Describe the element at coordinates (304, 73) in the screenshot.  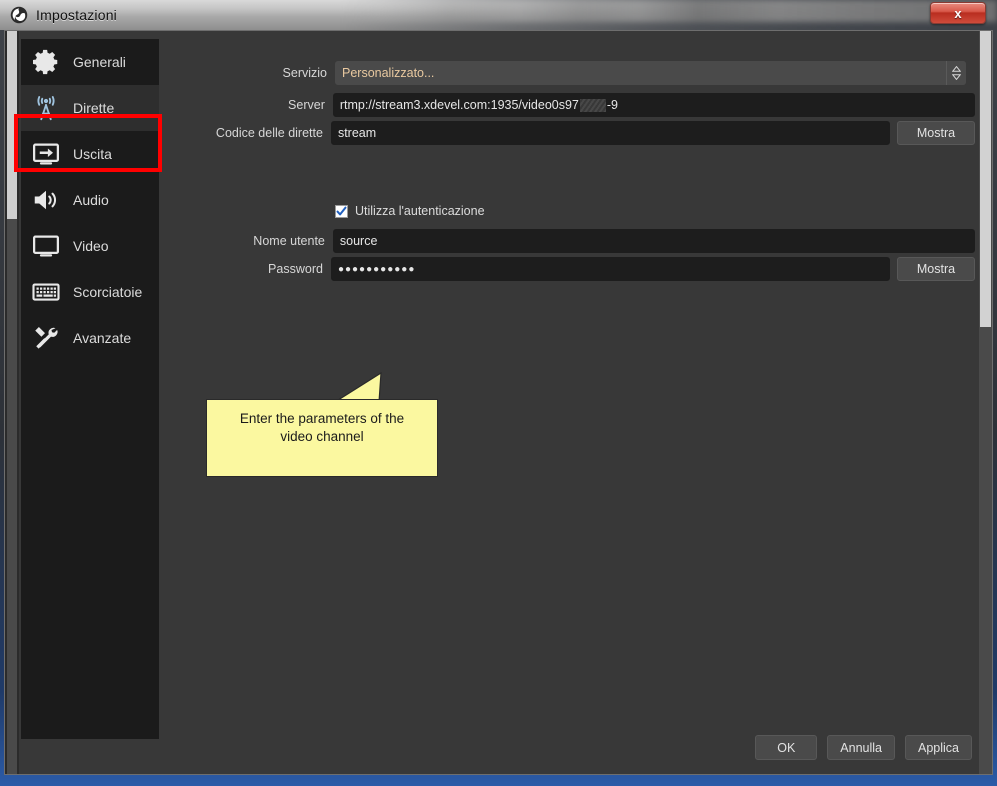
I see `service-label: Servizio` at that location.